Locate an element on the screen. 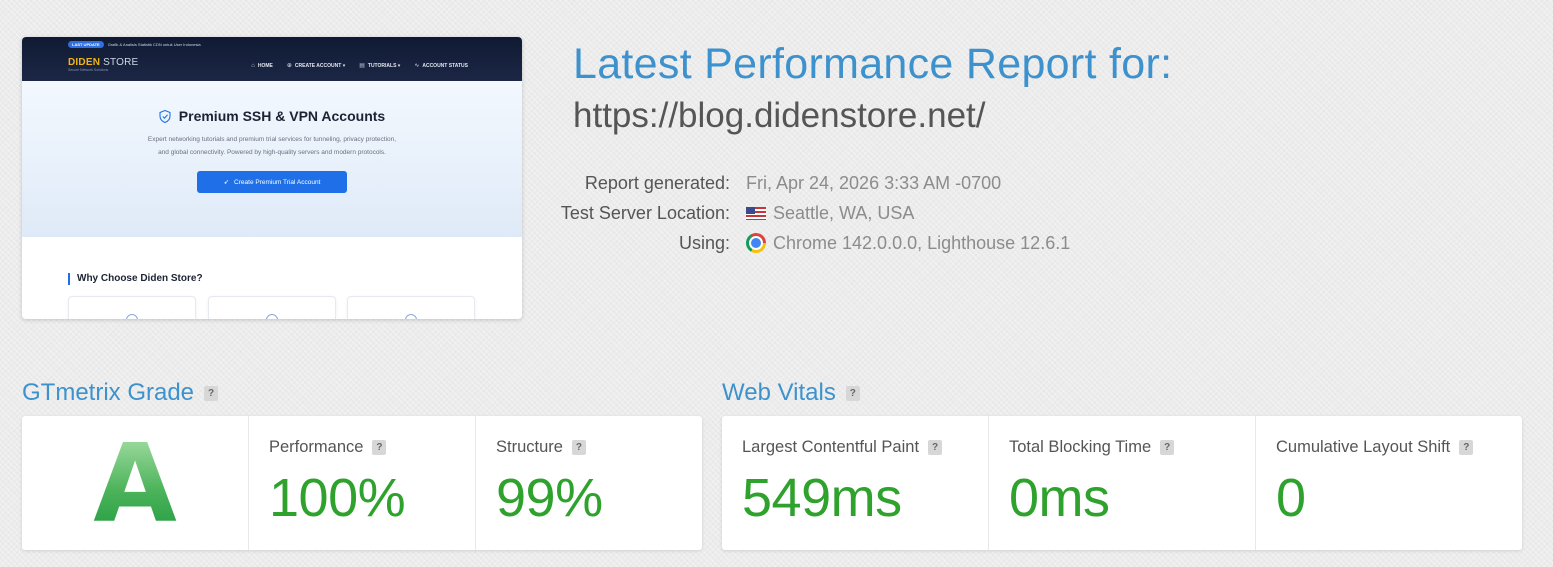  performance-label: Performance ? is located at coordinates (328, 447).